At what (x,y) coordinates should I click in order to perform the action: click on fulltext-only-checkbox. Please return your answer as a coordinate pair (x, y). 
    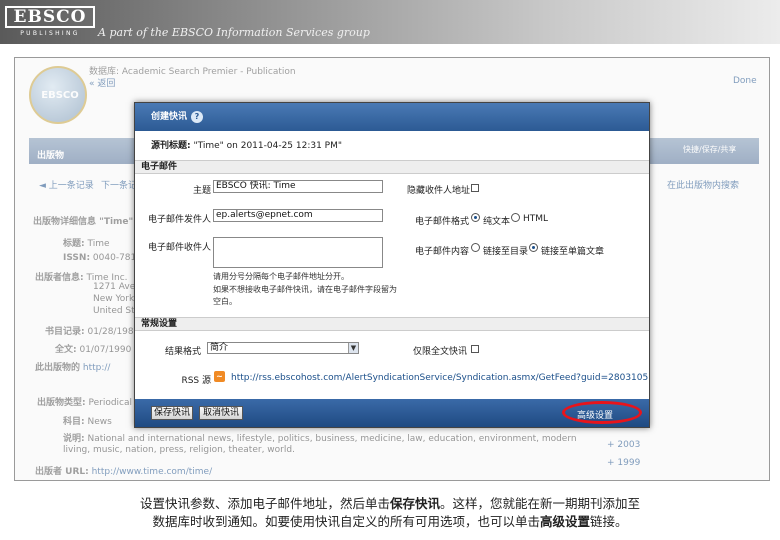
    Looking at the image, I should click on (475, 349).